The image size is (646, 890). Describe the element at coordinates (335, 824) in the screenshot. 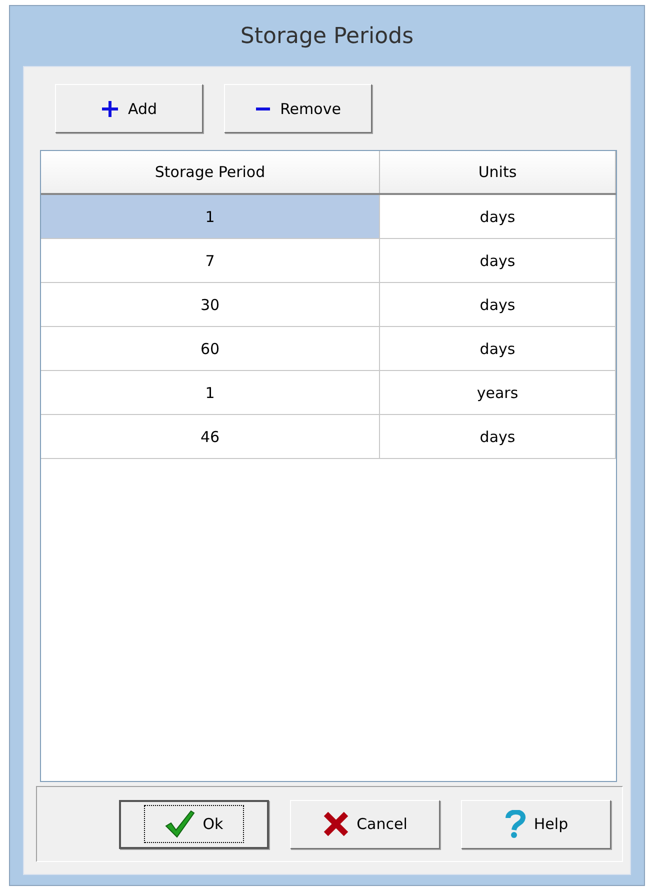

I see `x-icon` at that location.